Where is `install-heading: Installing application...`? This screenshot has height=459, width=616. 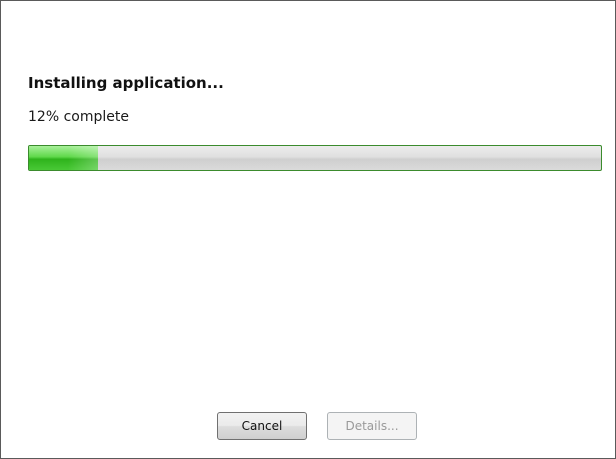
install-heading: Installing application... is located at coordinates (126, 83).